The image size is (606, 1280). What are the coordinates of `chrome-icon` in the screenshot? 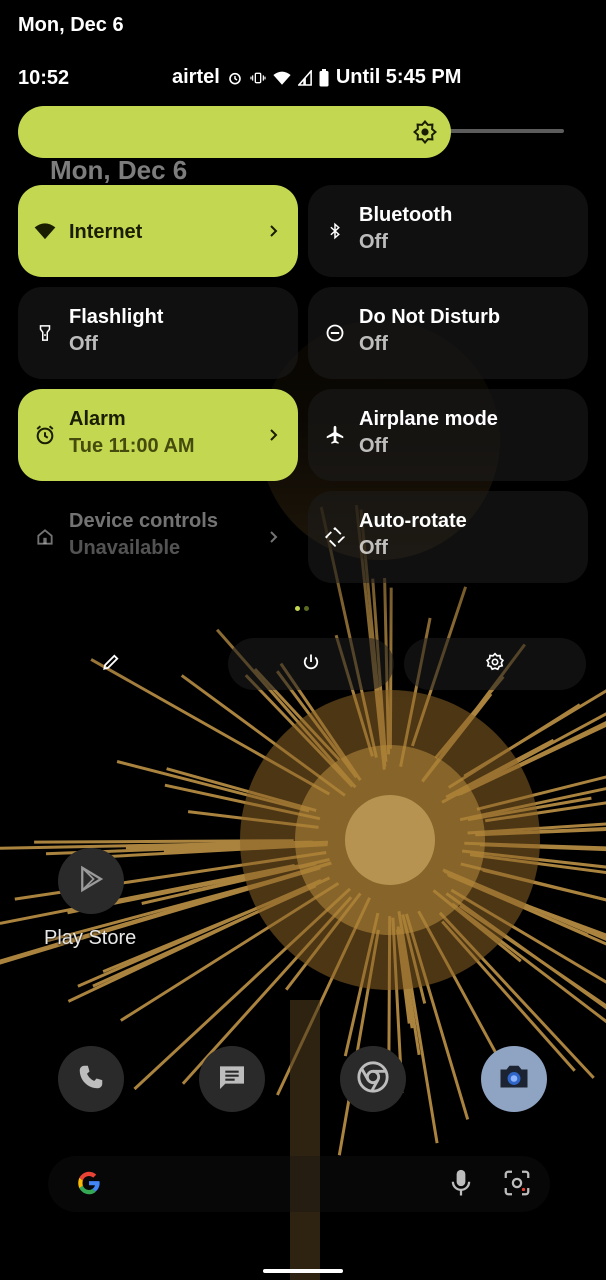 It's located at (373, 1079).